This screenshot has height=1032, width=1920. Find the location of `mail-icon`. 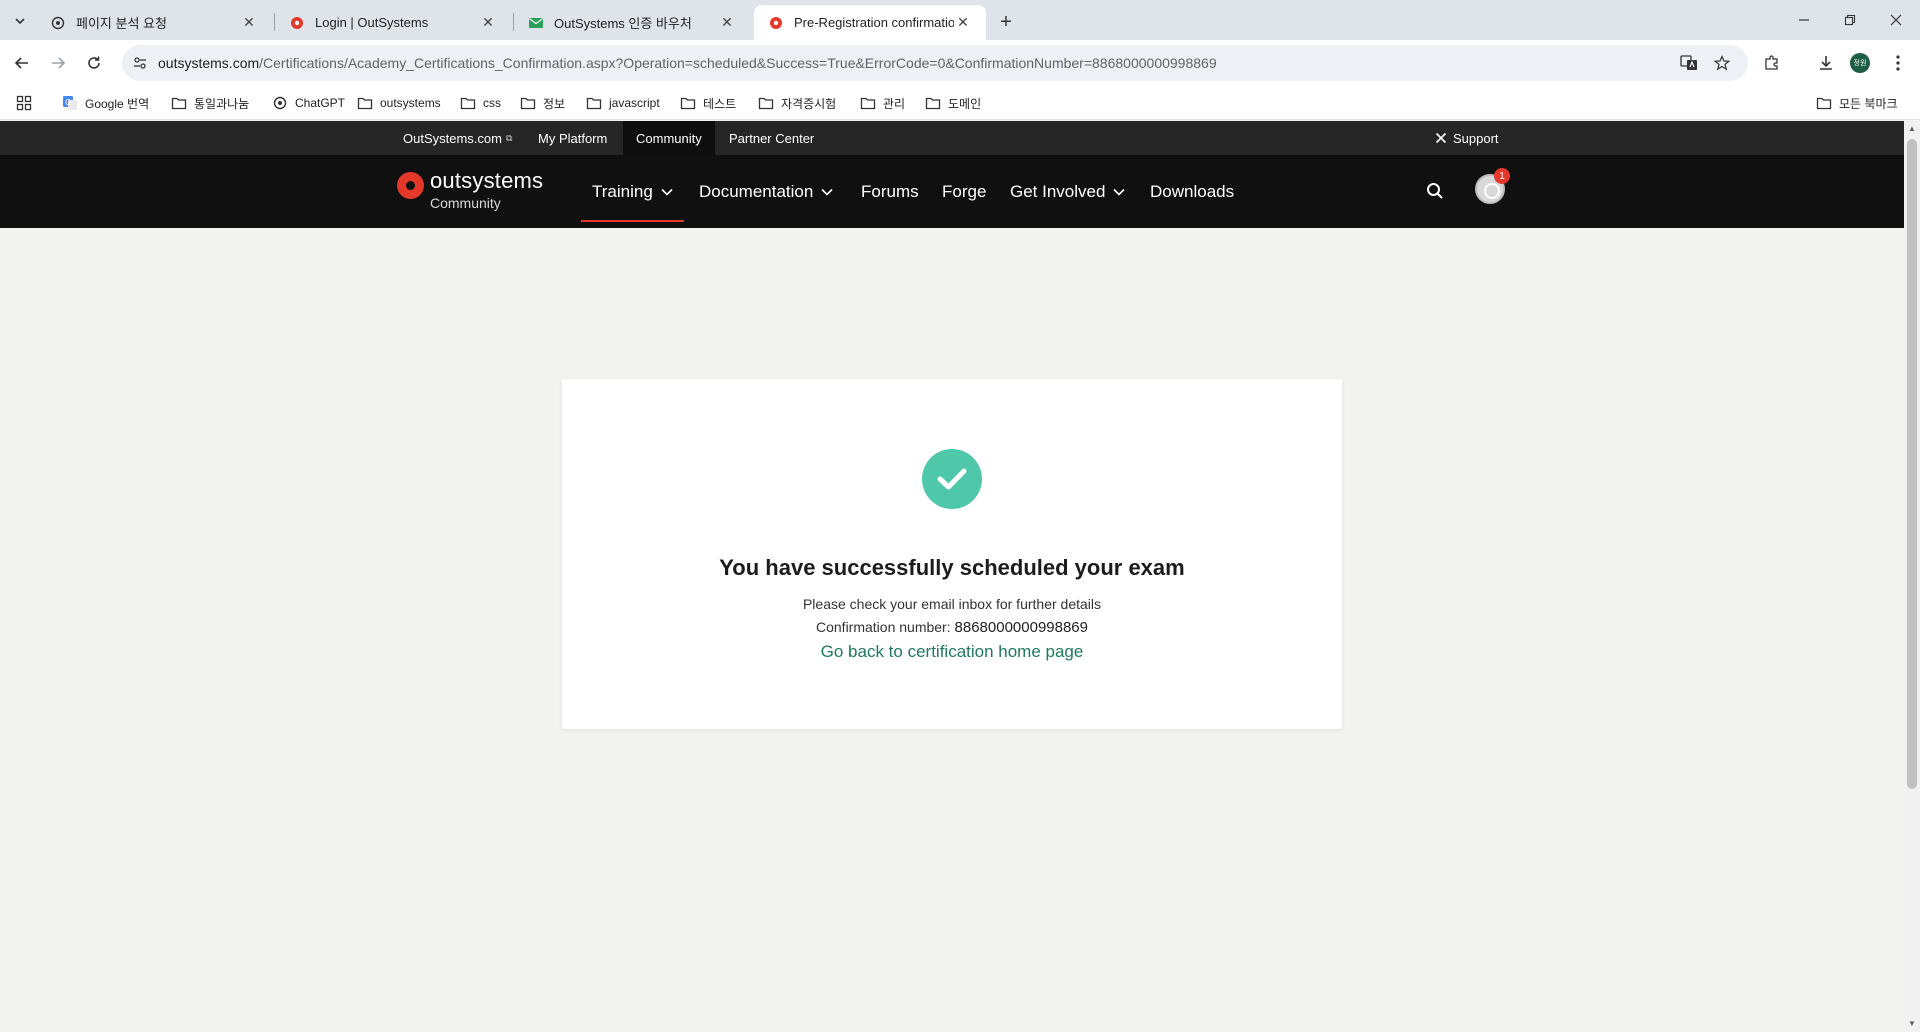

mail-icon is located at coordinates (536, 23).